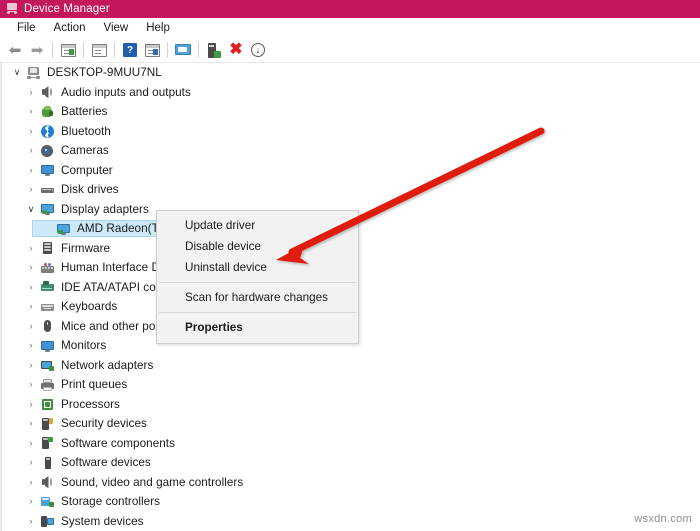  What do you see at coordinates (351, 112) in the screenshot?
I see `tree-item: › Batteries` at bounding box center [351, 112].